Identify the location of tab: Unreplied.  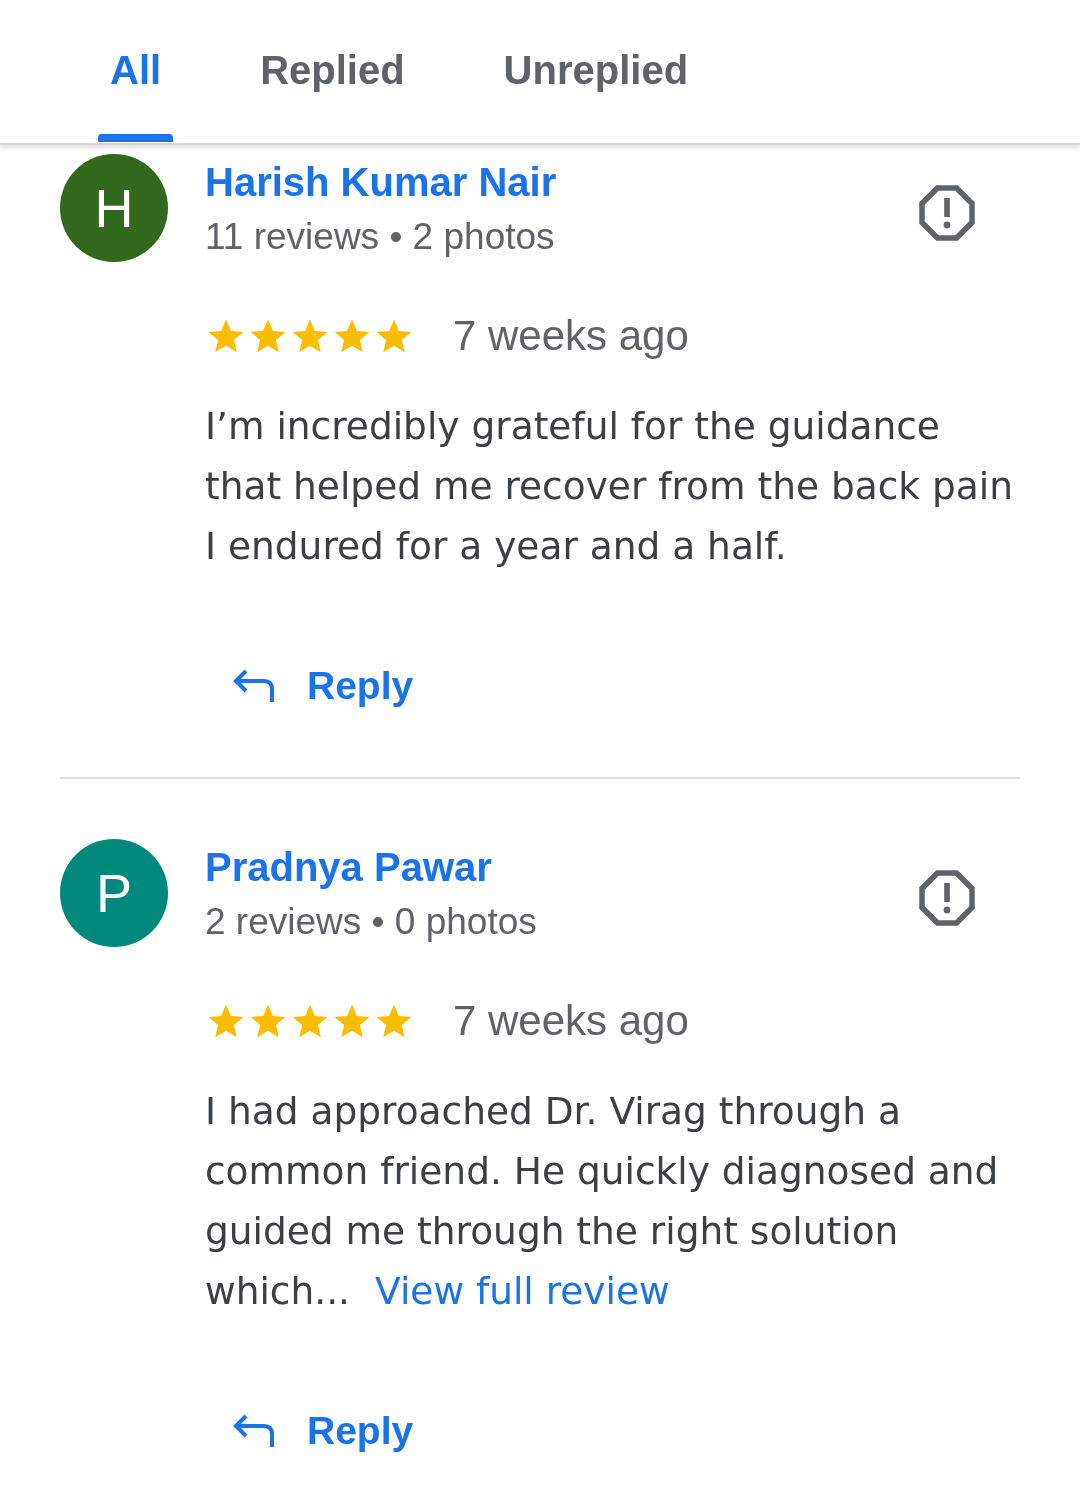
(596, 71).